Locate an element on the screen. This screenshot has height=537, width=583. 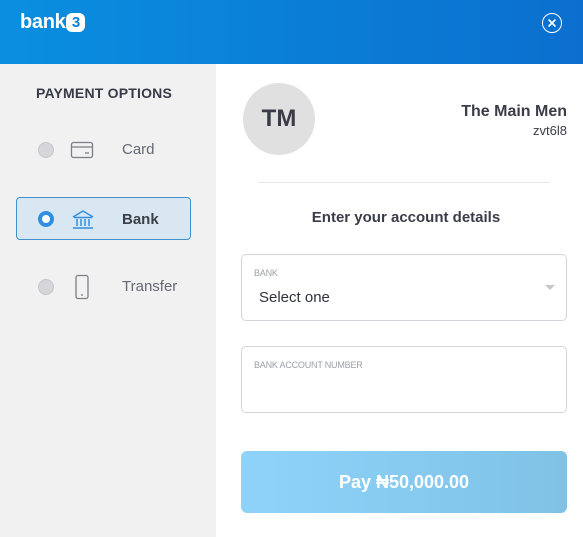
header-bar: bank 3 is located at coordinates (291, 32).